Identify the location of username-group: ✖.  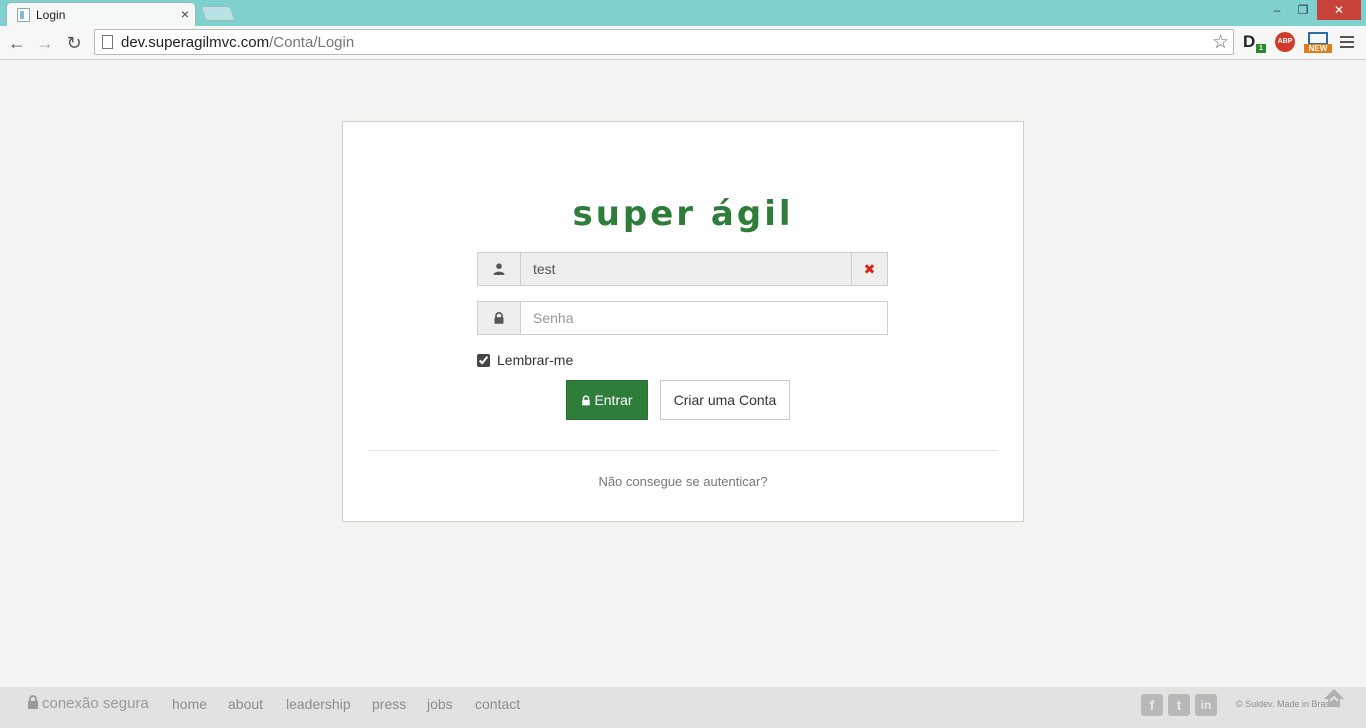
(682, 269).